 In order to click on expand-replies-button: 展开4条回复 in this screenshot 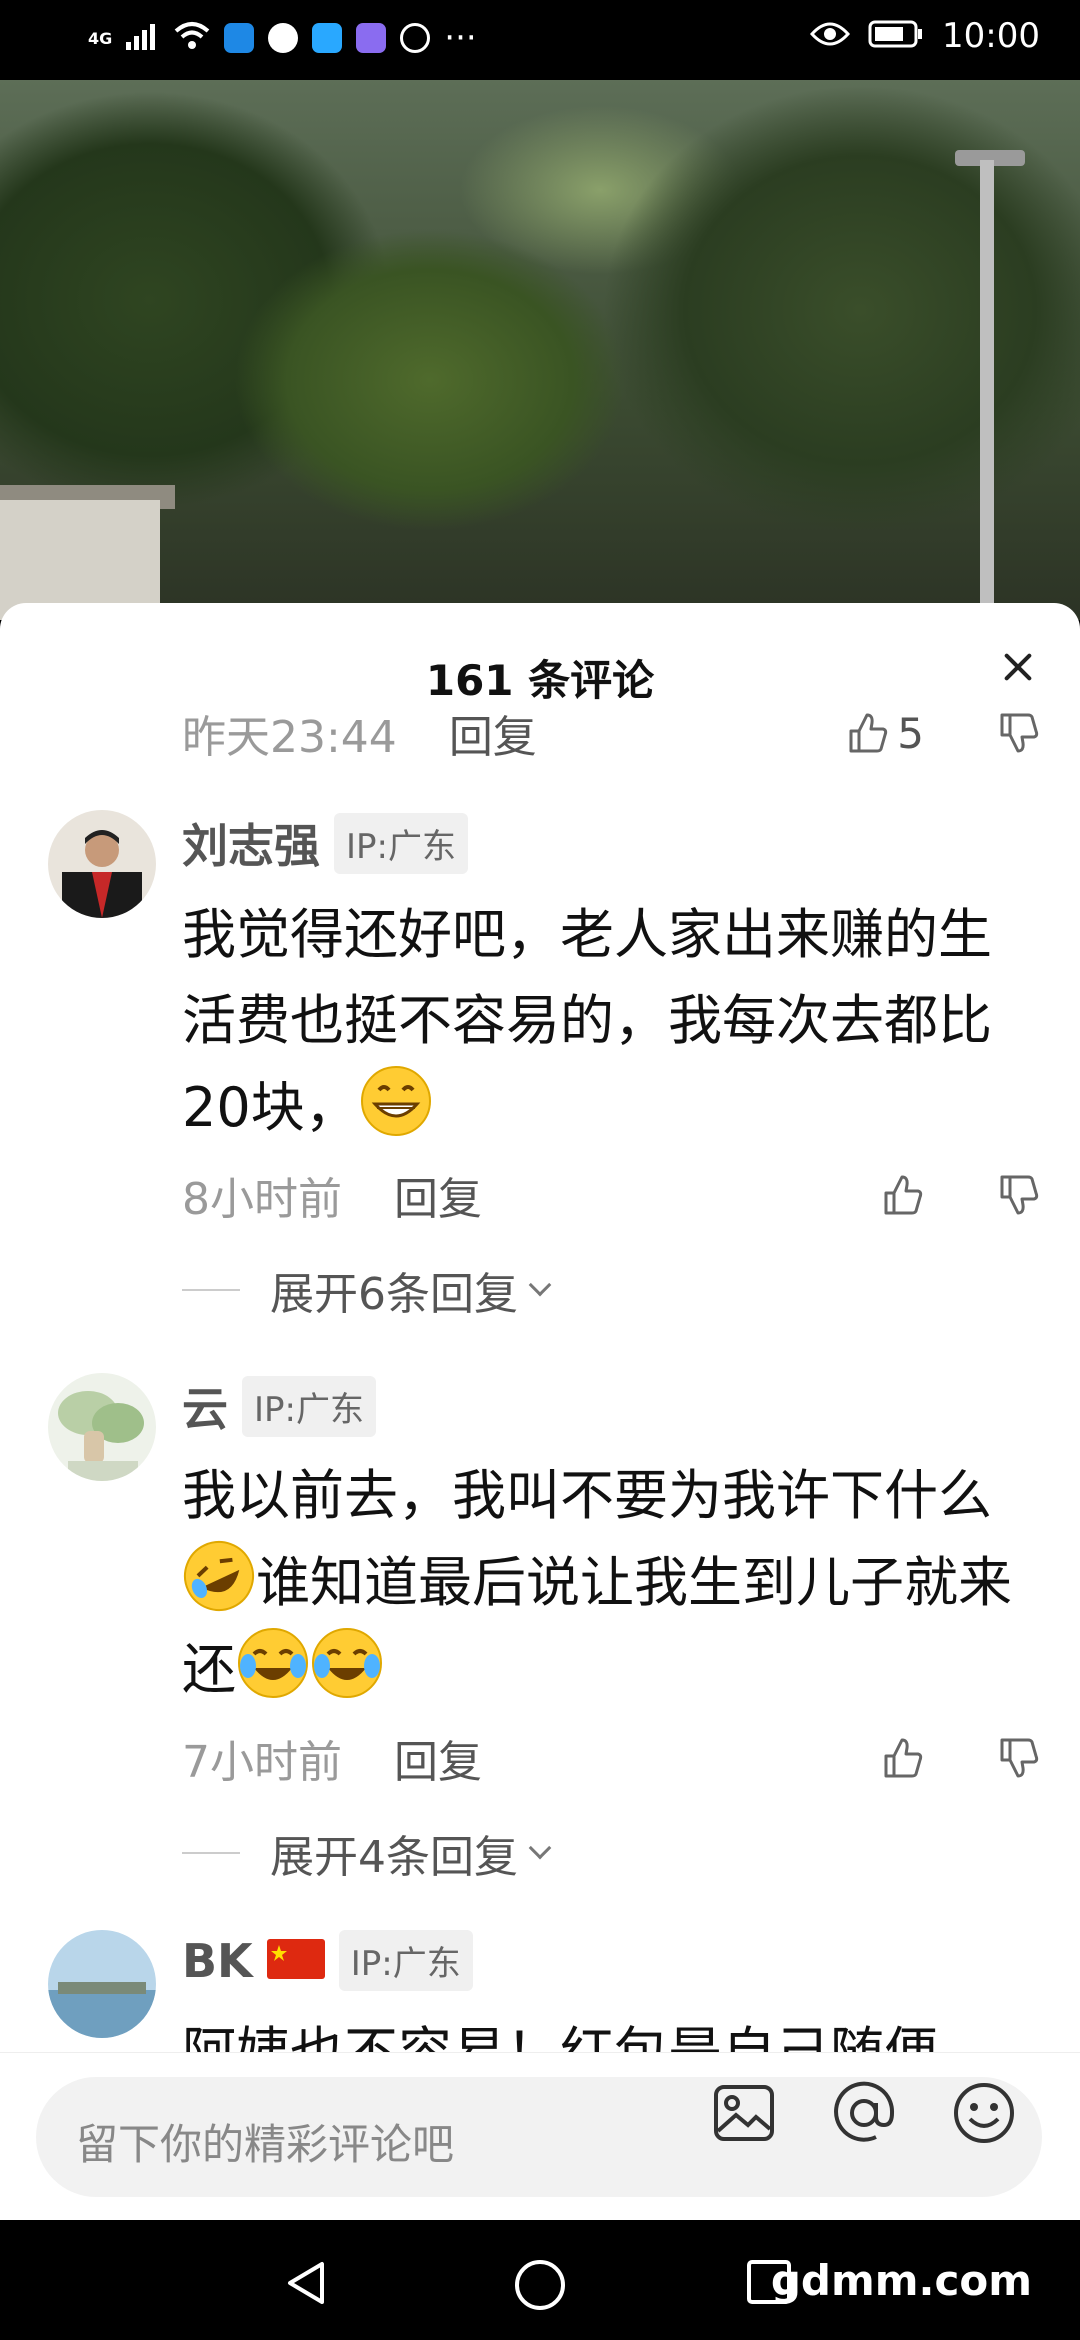, I will do `click(367, 1853)`.